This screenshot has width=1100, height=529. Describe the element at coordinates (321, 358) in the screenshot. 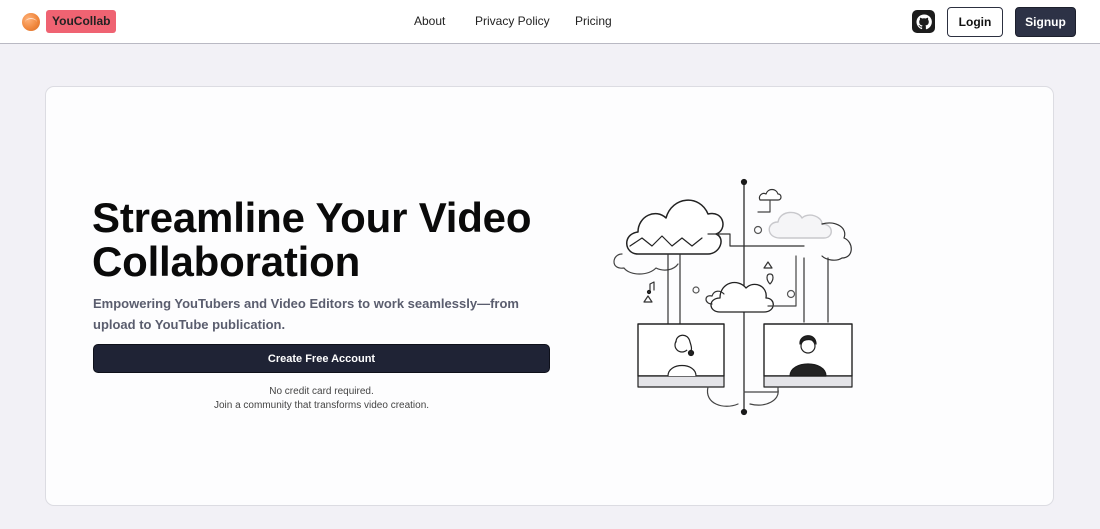

I see `create-free-account-button: Create Free Account` at that location.